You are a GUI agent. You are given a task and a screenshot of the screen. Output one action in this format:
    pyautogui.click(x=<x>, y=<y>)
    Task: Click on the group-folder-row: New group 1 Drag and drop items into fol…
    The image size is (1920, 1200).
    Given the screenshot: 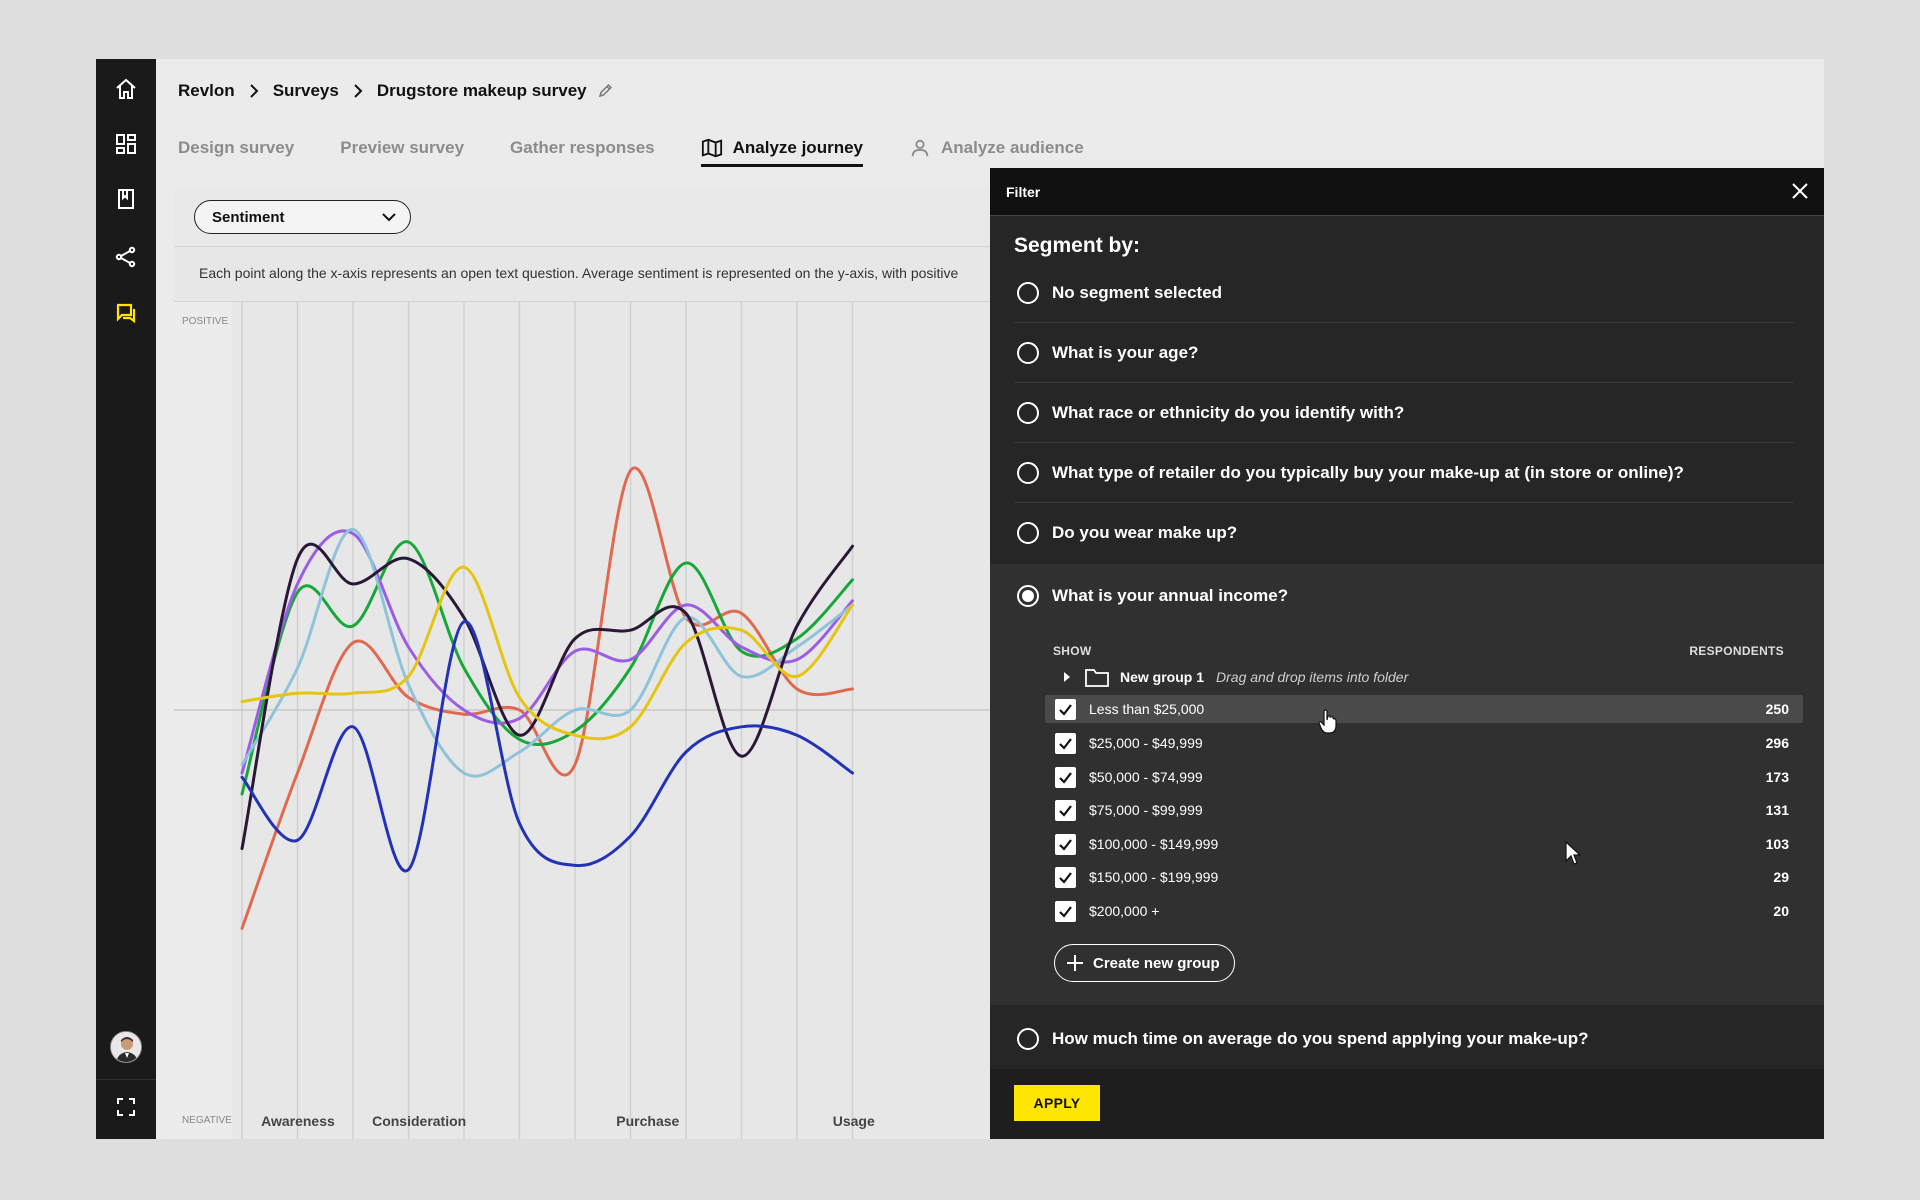 What is the action you would take?
    pyautogui.click(x=1235, y=677)
    